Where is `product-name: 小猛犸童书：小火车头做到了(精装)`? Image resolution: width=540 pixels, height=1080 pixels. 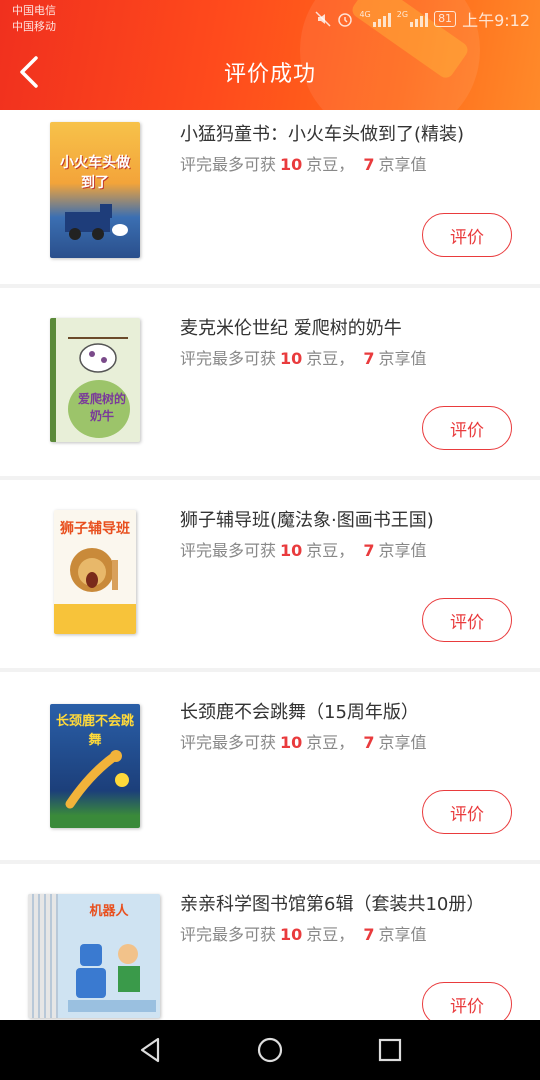
product-name: 小猛犸童书：小火车头做到了(精装) is located at coordinates (322, 133).